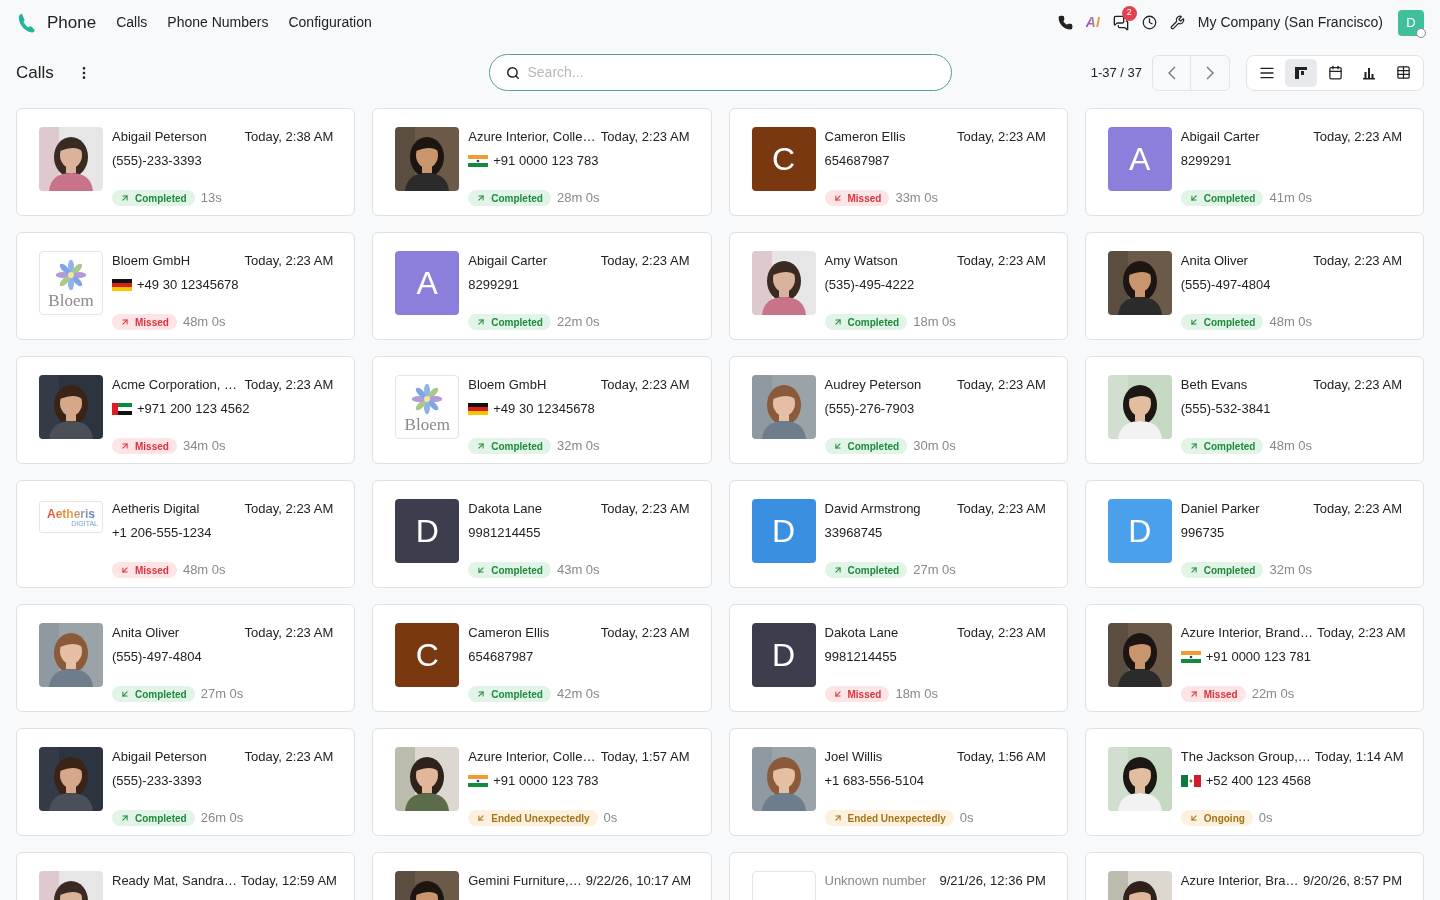 Image resolution: width=1440 pixels, height=900 pixels. I want to click on call-time: Today, 1:57 AM, so click(645, 757).